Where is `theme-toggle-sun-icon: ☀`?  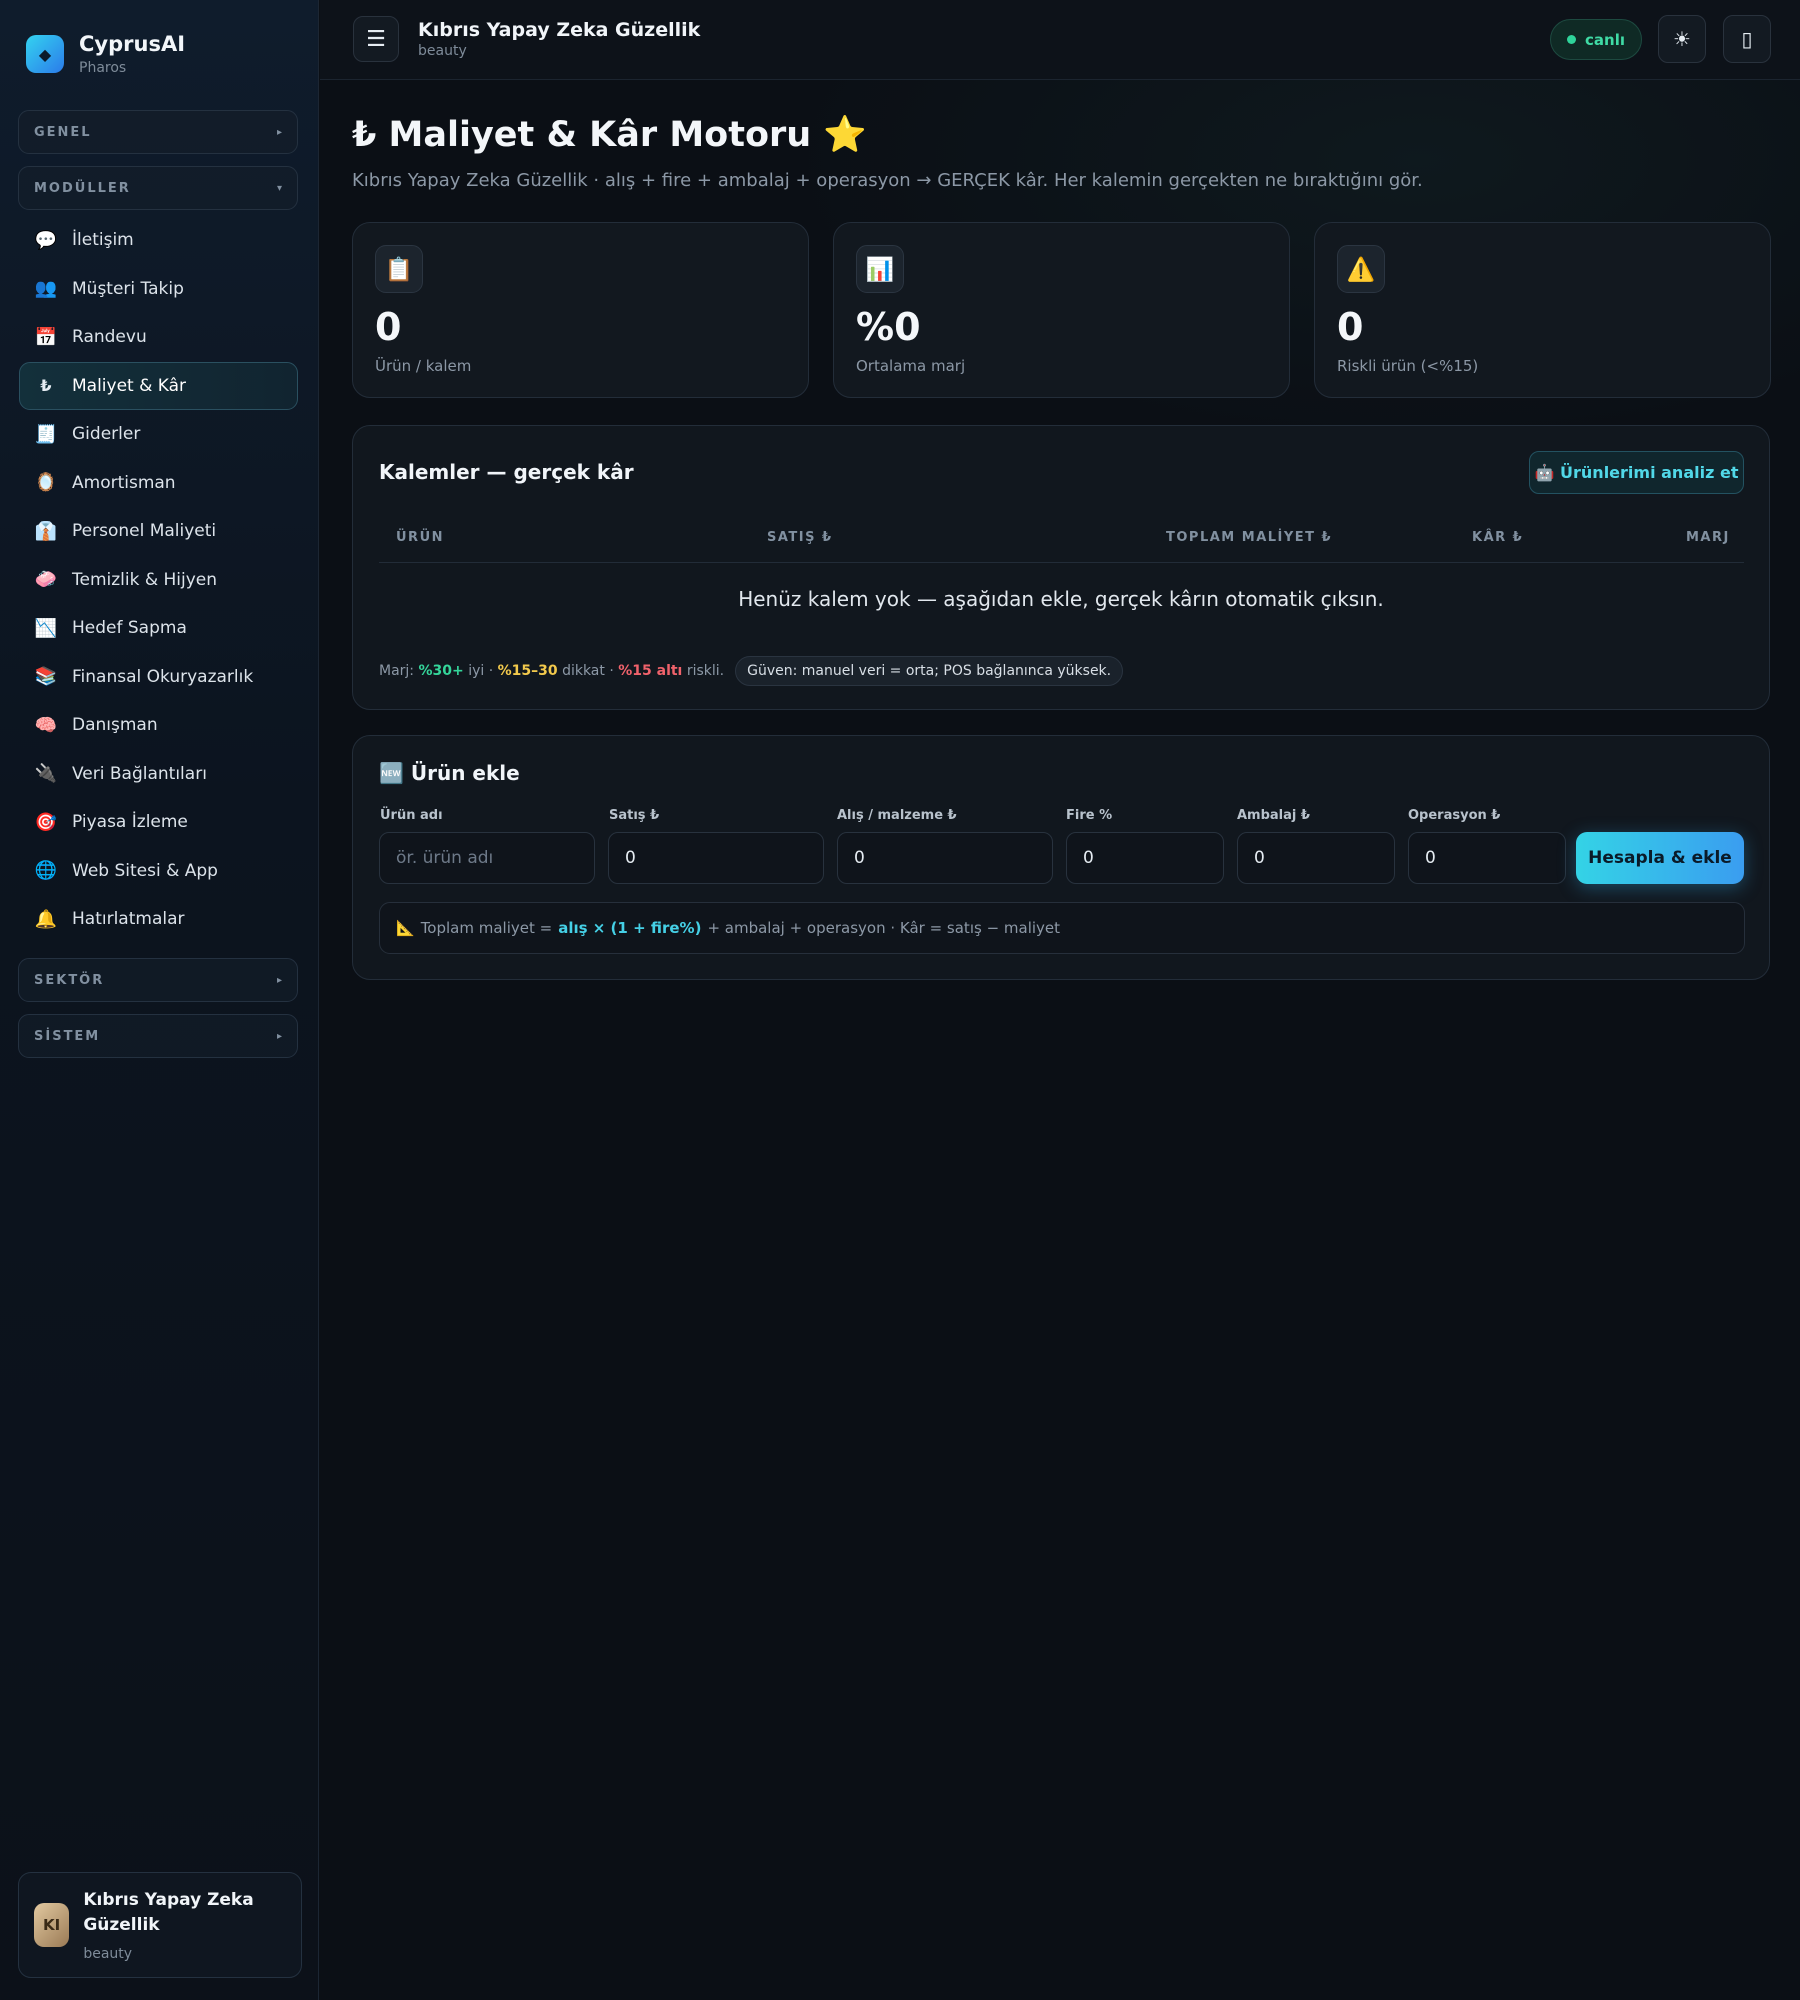 theme-toggle-sun-icon: ☀ is located at coordinates (1682, 39).